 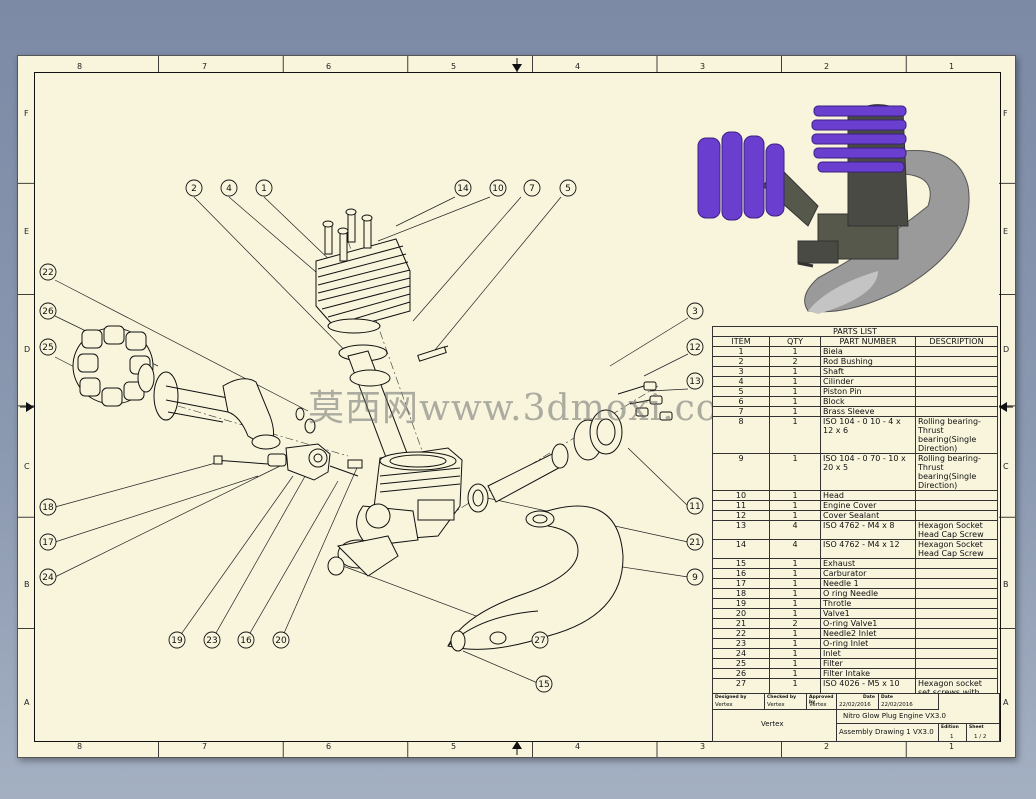 What do you see at coordinates (741, 341) in the screenshot?
I see `column-header-item: ITEM` at bounding box center [741, 341].